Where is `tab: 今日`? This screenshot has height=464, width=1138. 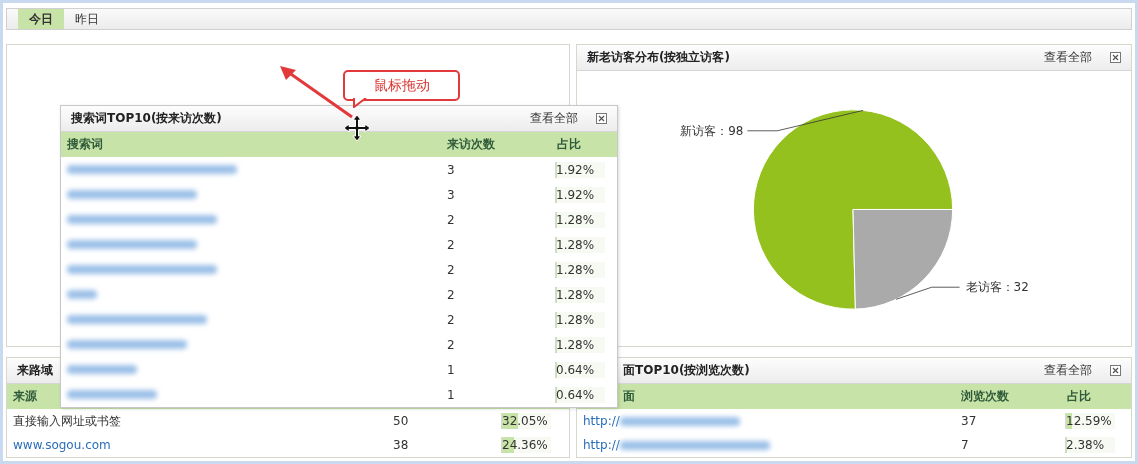
tab: 今日 is located at coordinates (41, 19).